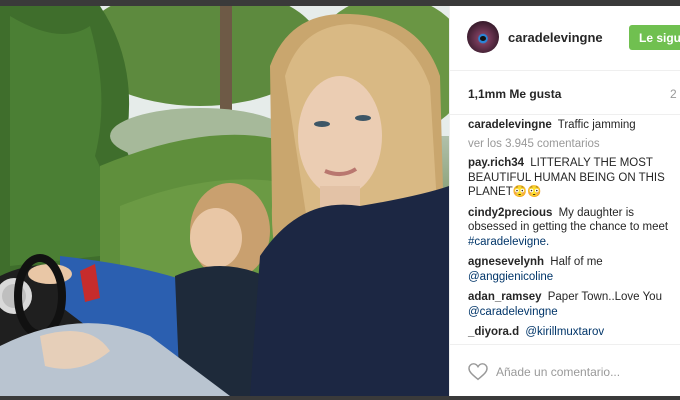  I want to click on caption-text: Traffic jamming, so click(596, 125).